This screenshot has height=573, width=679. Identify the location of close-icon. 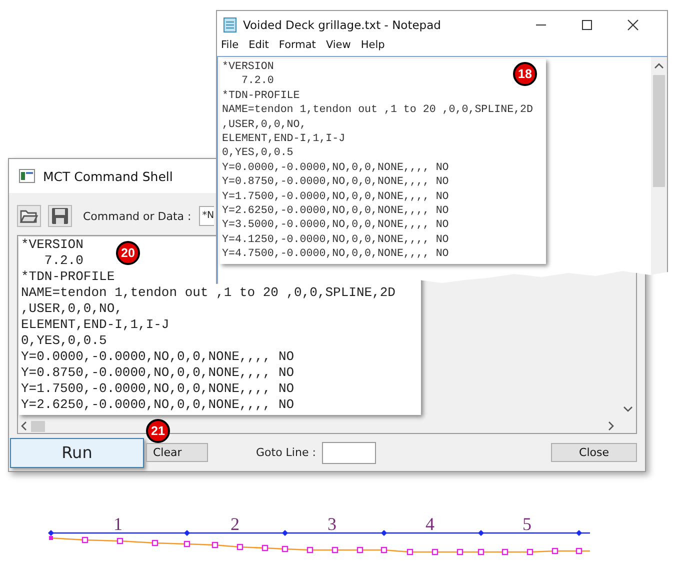
(633, 25).